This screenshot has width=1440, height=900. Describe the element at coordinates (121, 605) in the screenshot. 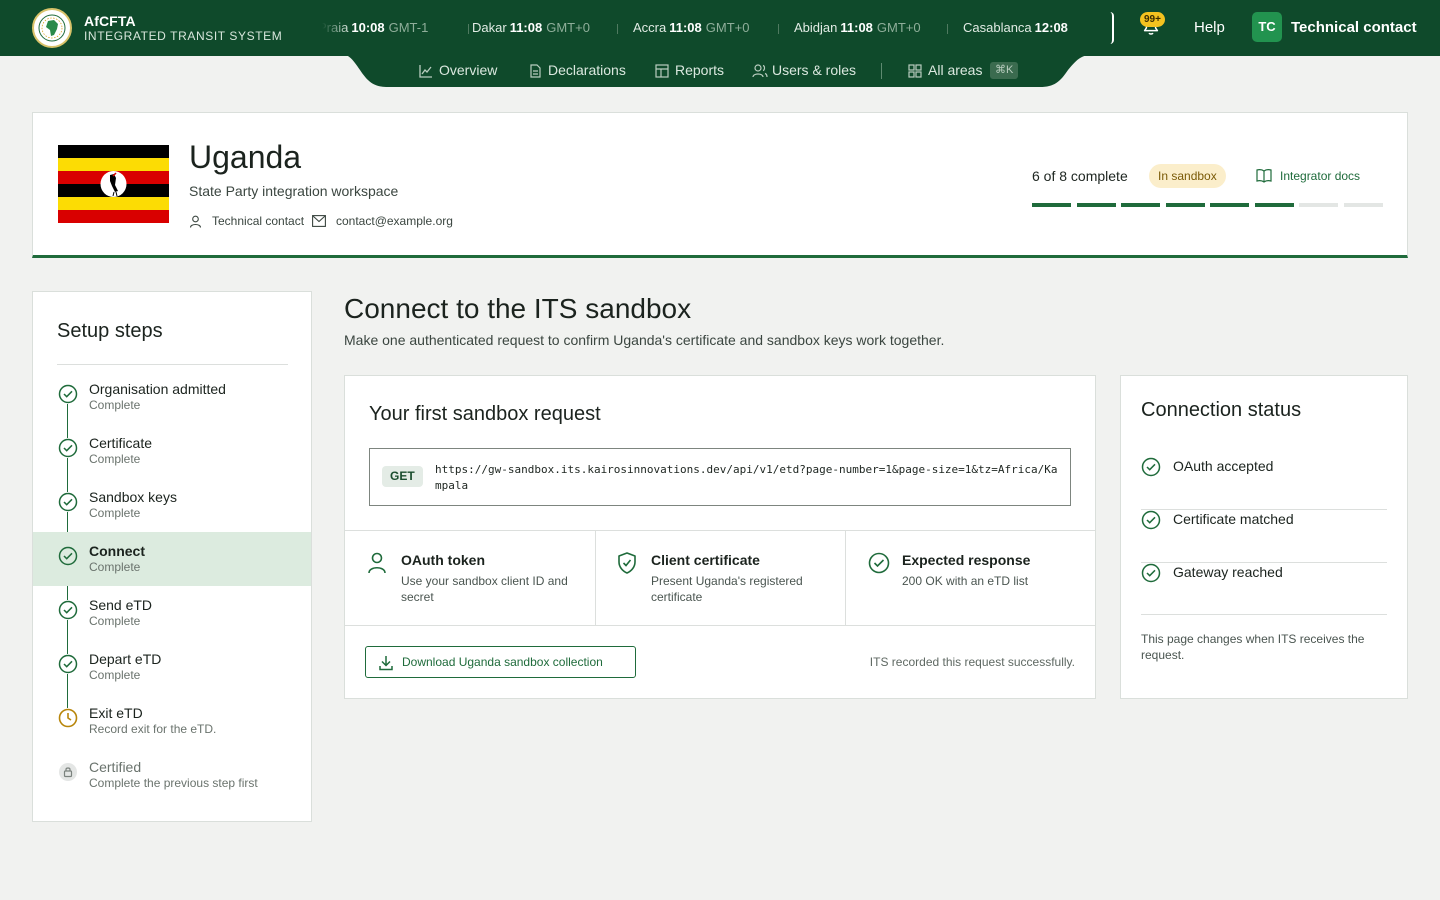

I see `step-label: Send eTD` at that location.